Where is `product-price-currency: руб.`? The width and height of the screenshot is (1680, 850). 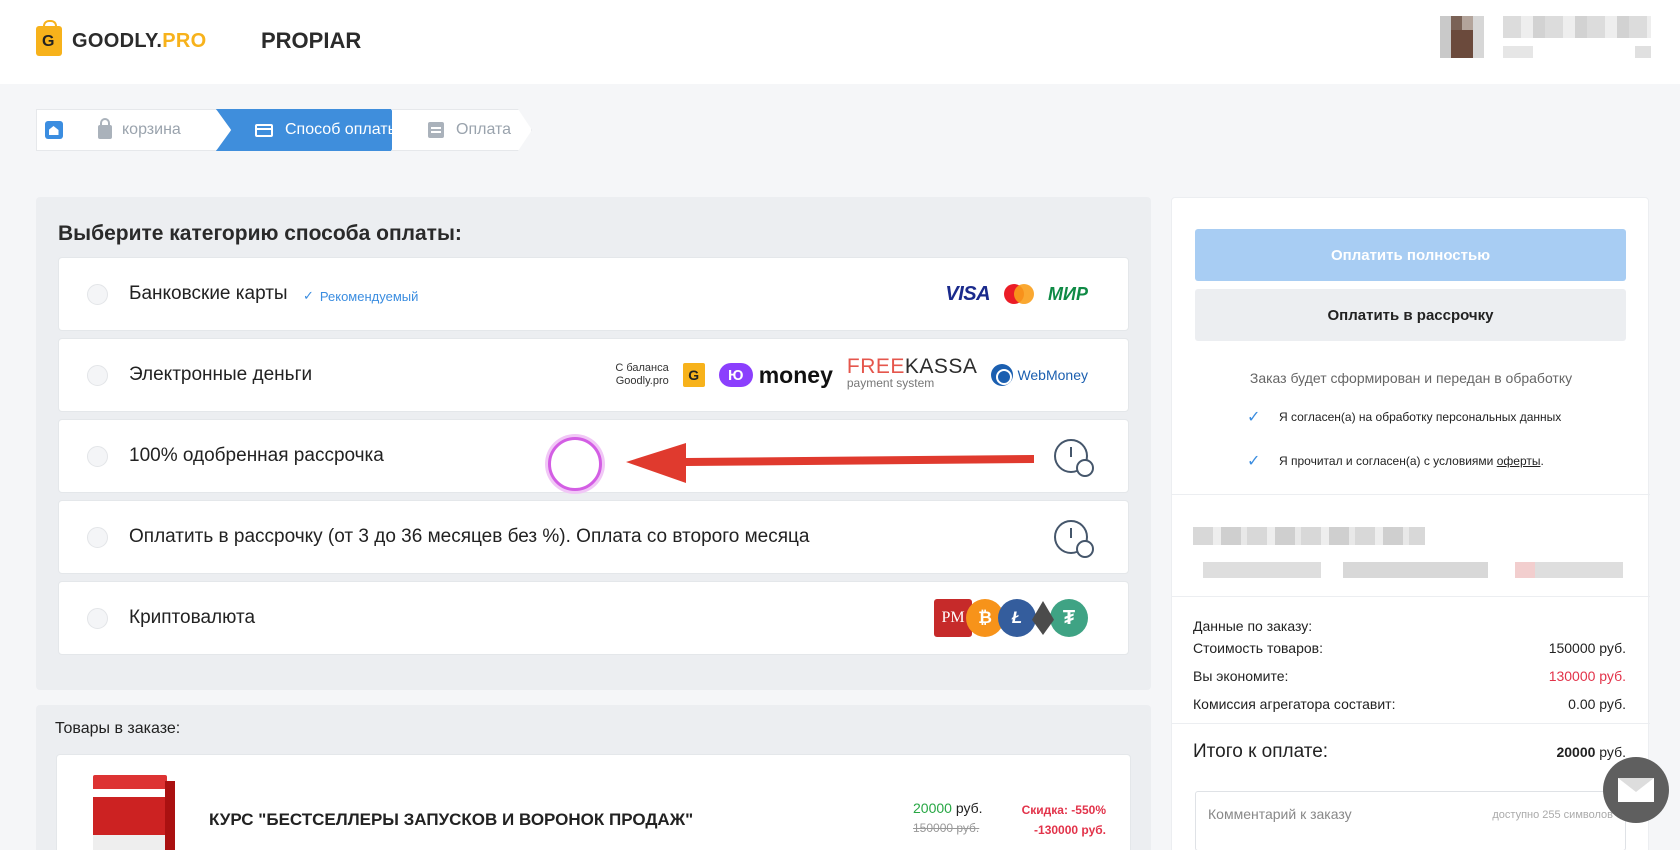
product-price-currency: руб. is located at coordinates (967, 808).